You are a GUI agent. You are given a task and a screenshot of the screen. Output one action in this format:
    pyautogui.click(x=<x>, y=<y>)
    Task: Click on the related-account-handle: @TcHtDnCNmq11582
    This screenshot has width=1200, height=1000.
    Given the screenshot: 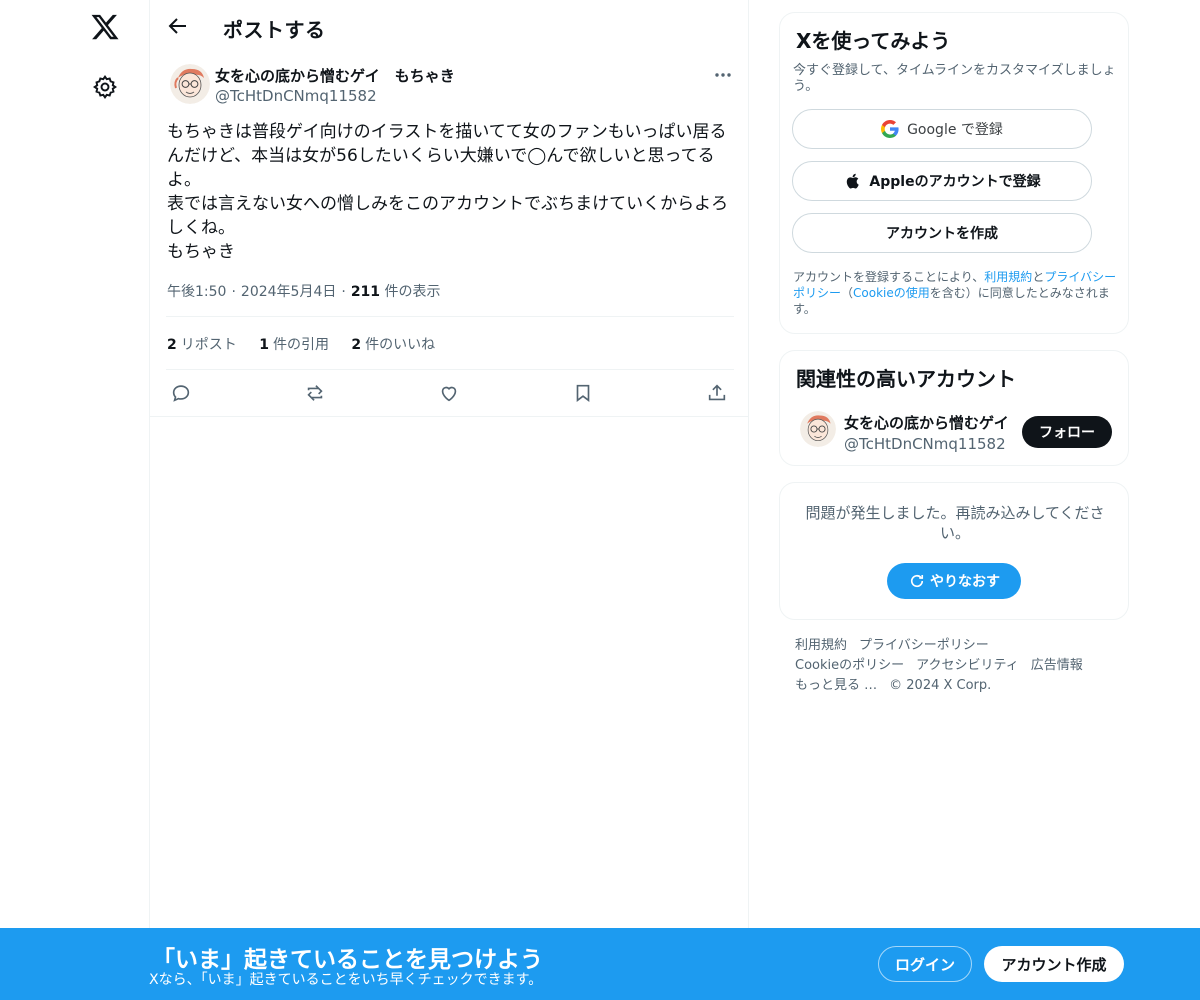 What is the action you would take?
    pyautogui.click(x=925, y=444)
    